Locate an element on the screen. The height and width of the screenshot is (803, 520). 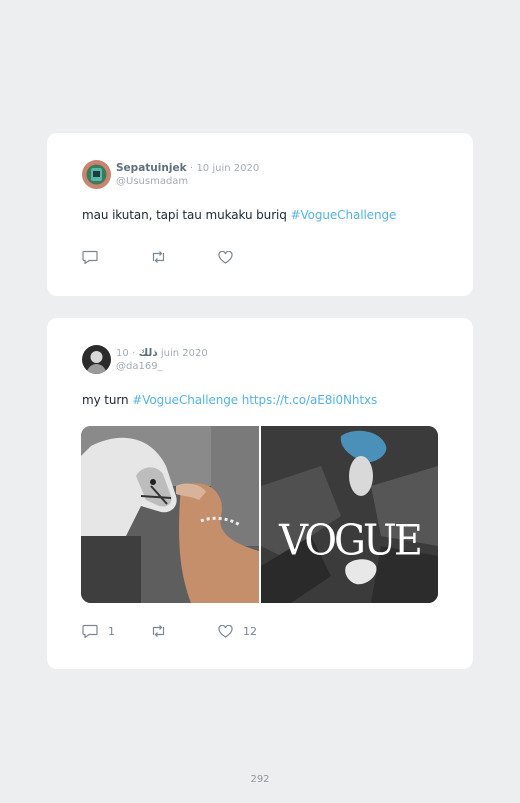
reply-button: 1 is located at coordinates (116, 631).